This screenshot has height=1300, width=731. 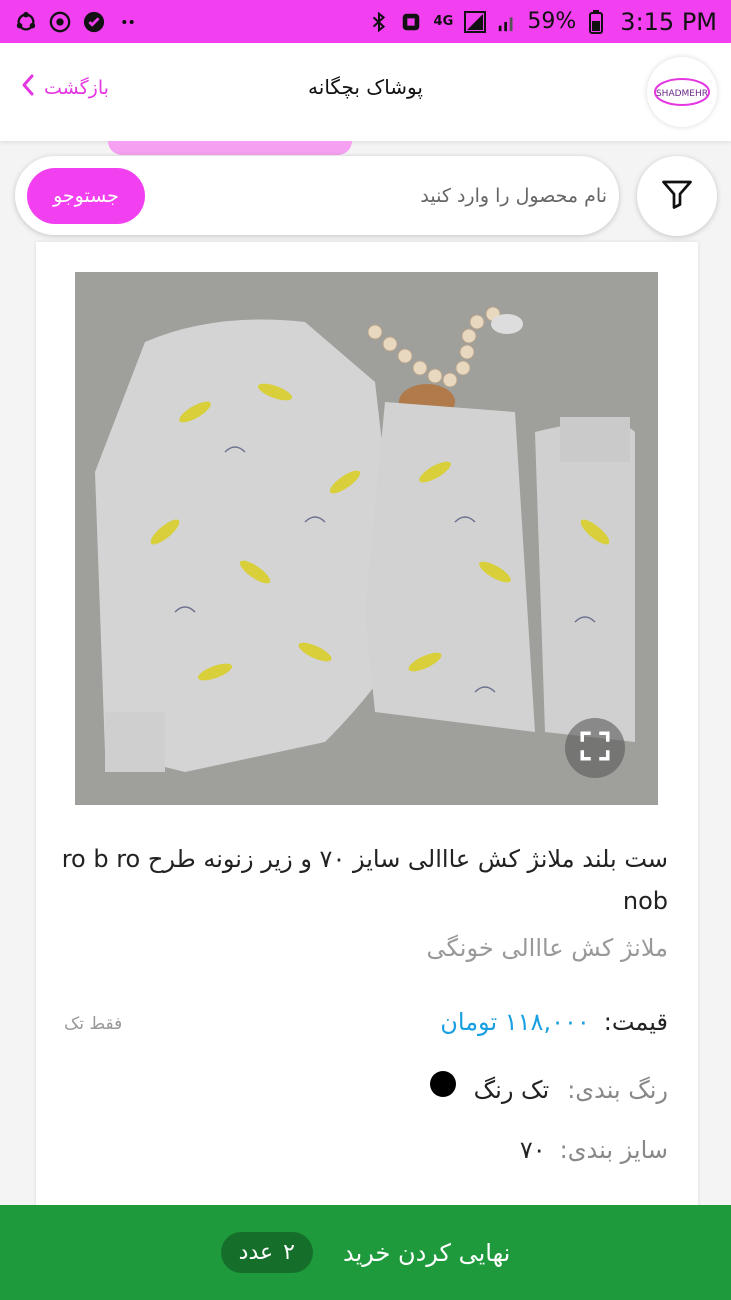 I want to click on nfc-icon, so click(x=411, y=22).